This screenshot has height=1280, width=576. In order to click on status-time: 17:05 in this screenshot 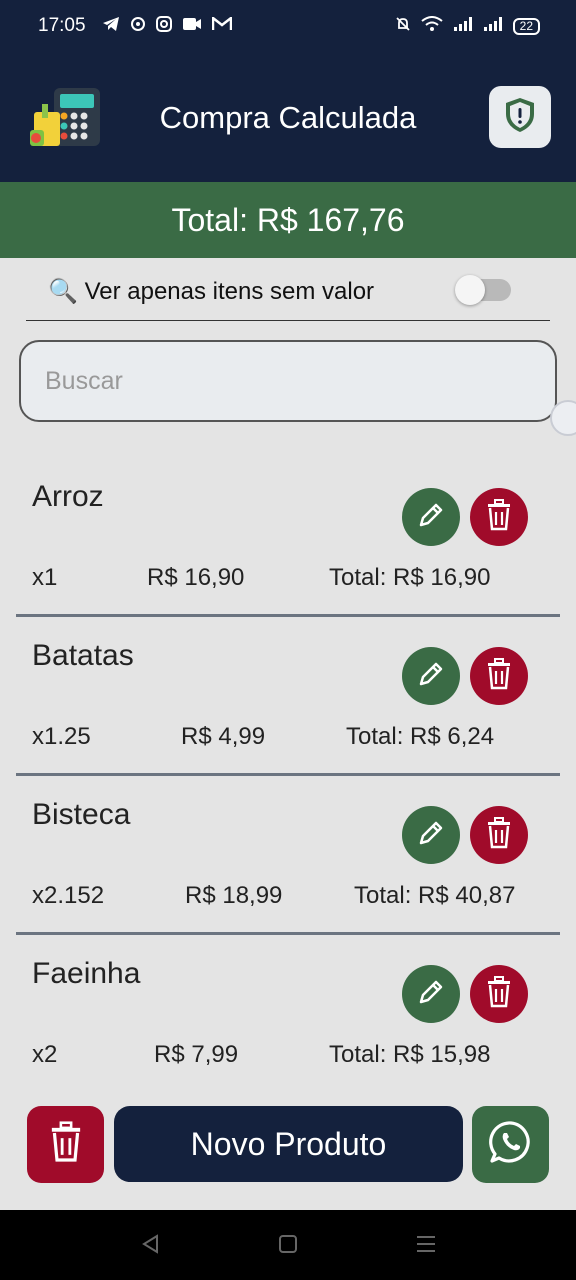, I will do `click(62, 25)`.